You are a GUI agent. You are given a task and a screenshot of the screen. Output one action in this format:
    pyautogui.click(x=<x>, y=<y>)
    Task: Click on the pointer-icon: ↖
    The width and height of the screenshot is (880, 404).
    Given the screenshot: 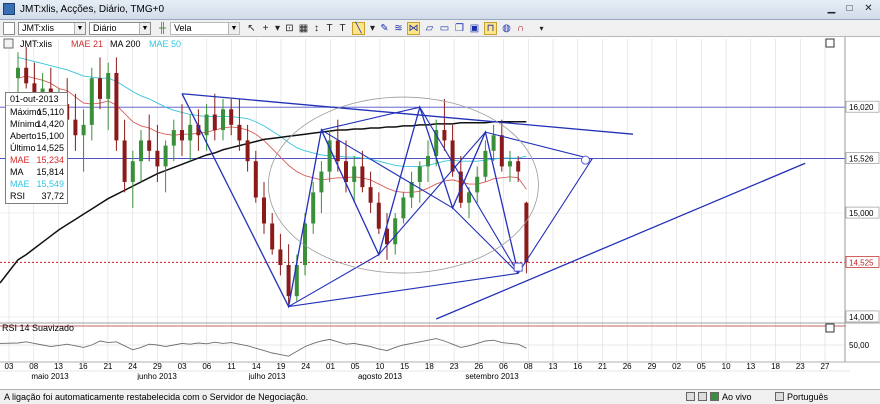 What is the action you would take?
    pyautogui.click(x=251, y=28)
    